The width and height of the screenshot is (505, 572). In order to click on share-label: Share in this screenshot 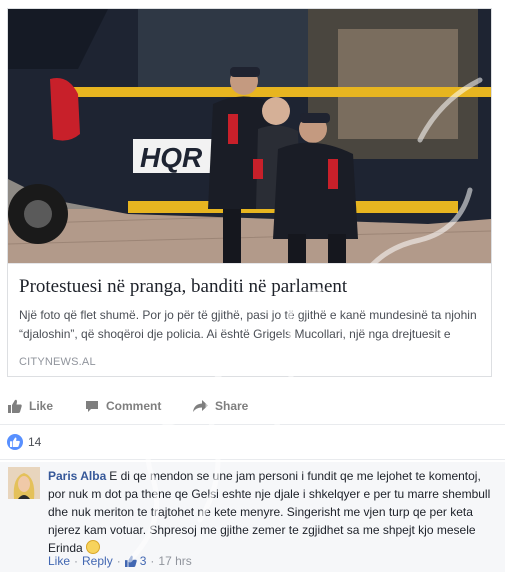, I will do `click(232, 406)`.